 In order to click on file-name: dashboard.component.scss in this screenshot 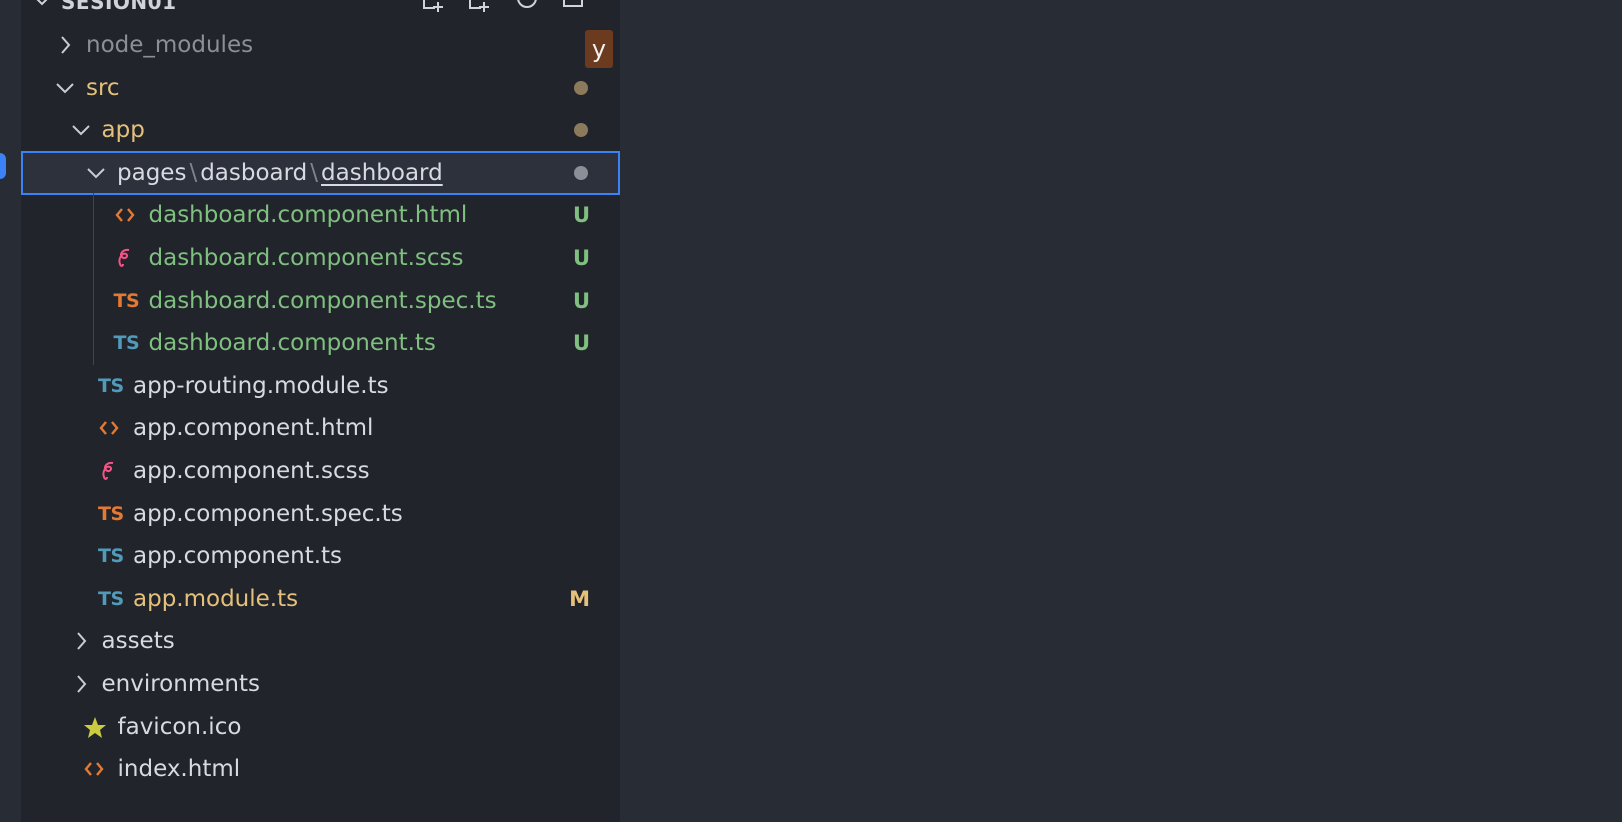, I will do `click(306, 258)`.